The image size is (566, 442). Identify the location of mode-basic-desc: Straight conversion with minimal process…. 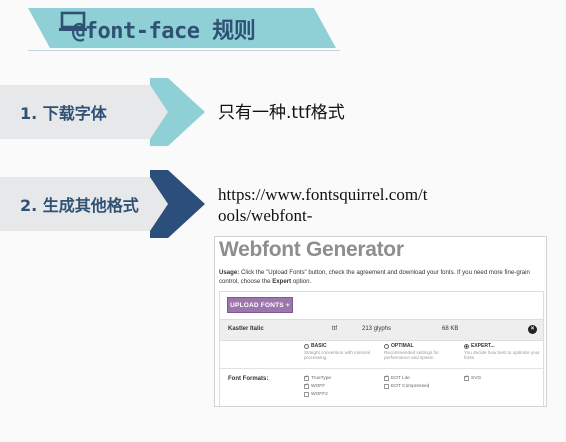
(337, 355).